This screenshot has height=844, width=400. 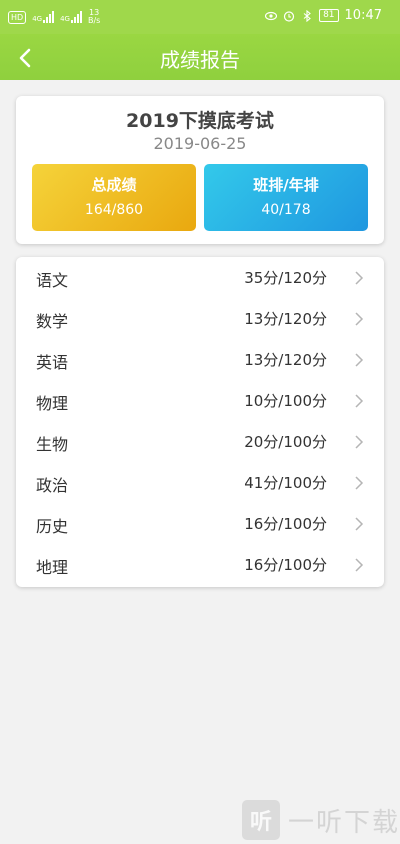 What do you see at coordinates (200, 523) in the screenshot?
I see `subject-row-history: 历史 16分/100分` at bounding box center [200, 523].